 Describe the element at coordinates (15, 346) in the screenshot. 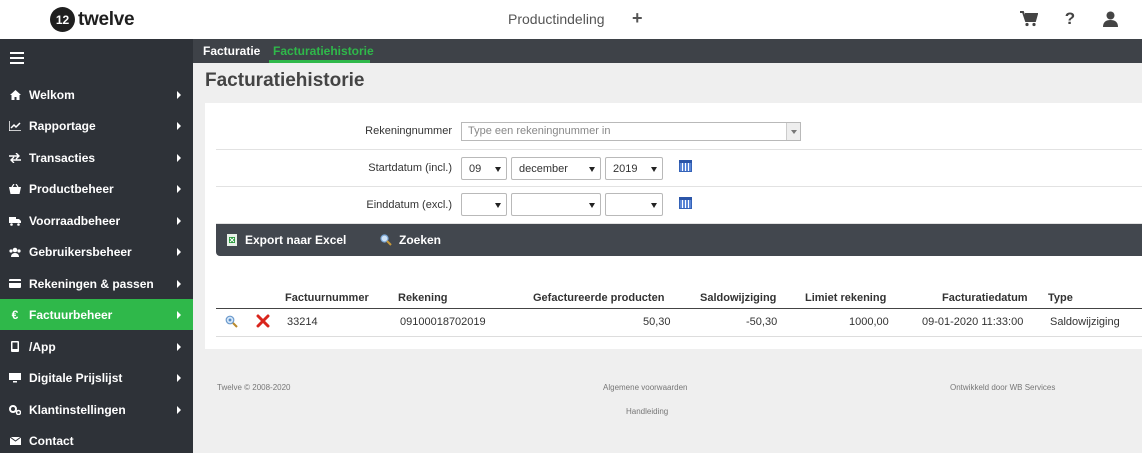

I see `mobile-icon` at that location.